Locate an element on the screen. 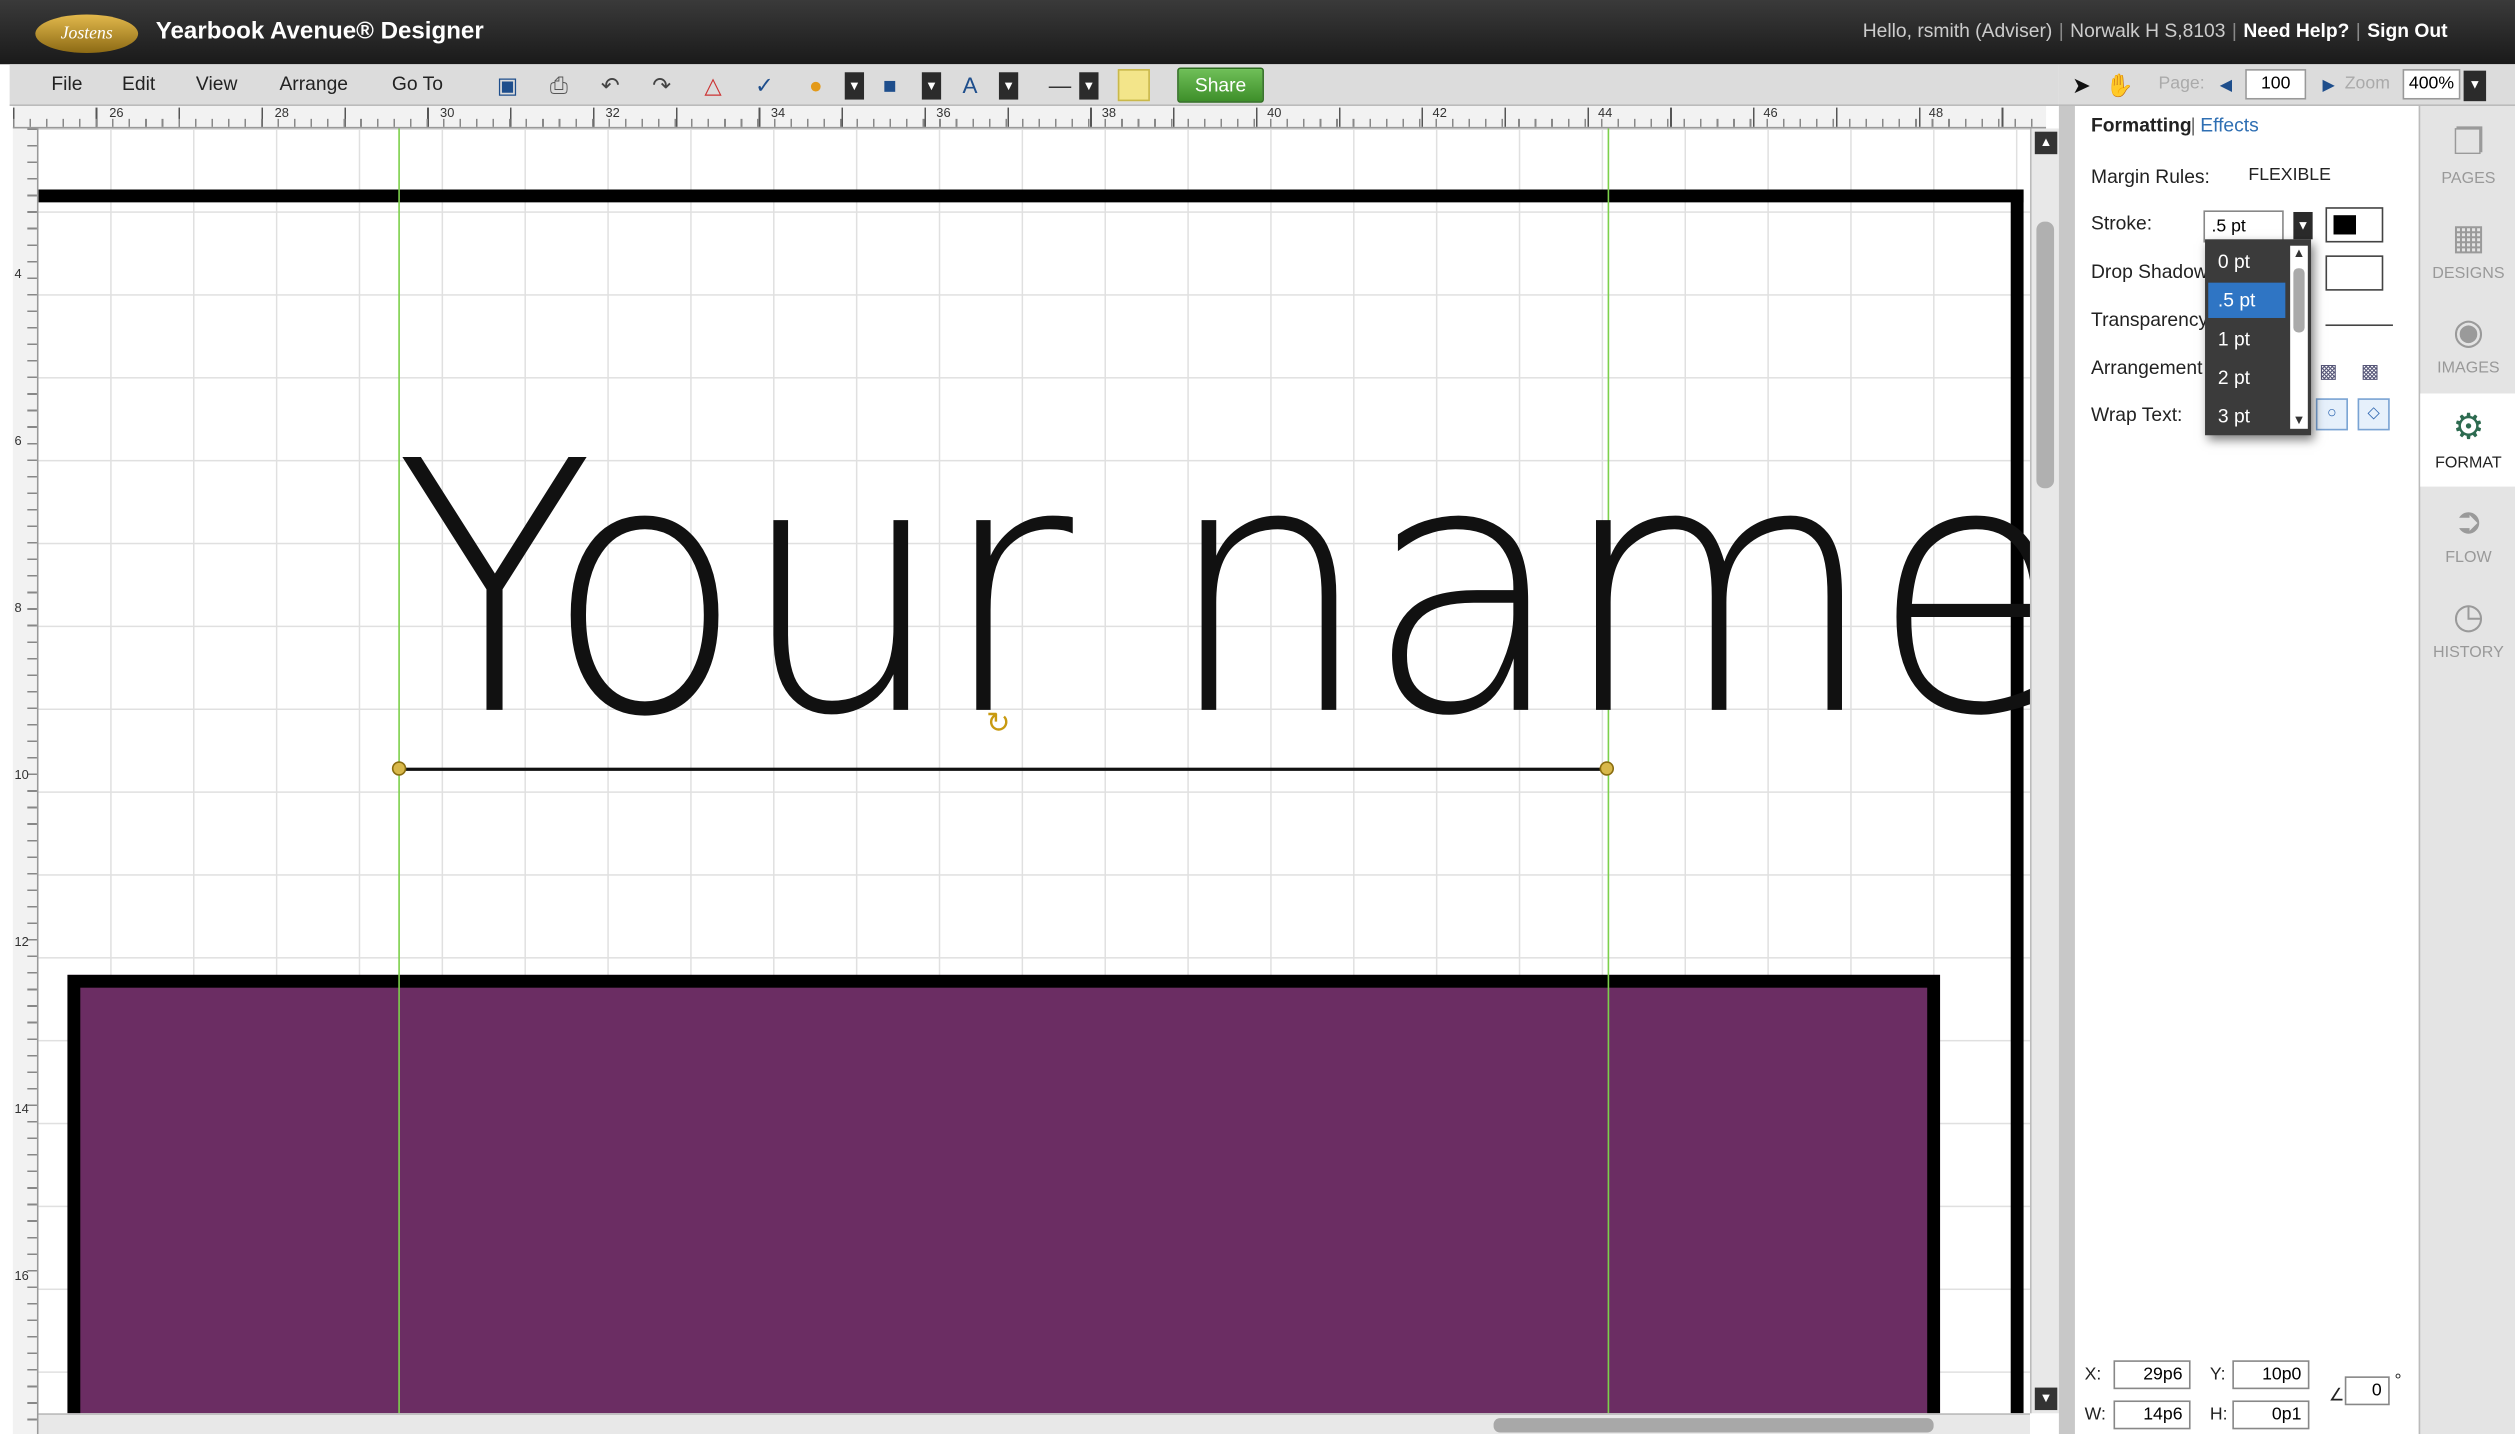 This screenshot has height=1434, width=2515. wrap-around-icon: ○ is located at coordinates (2331, 414).